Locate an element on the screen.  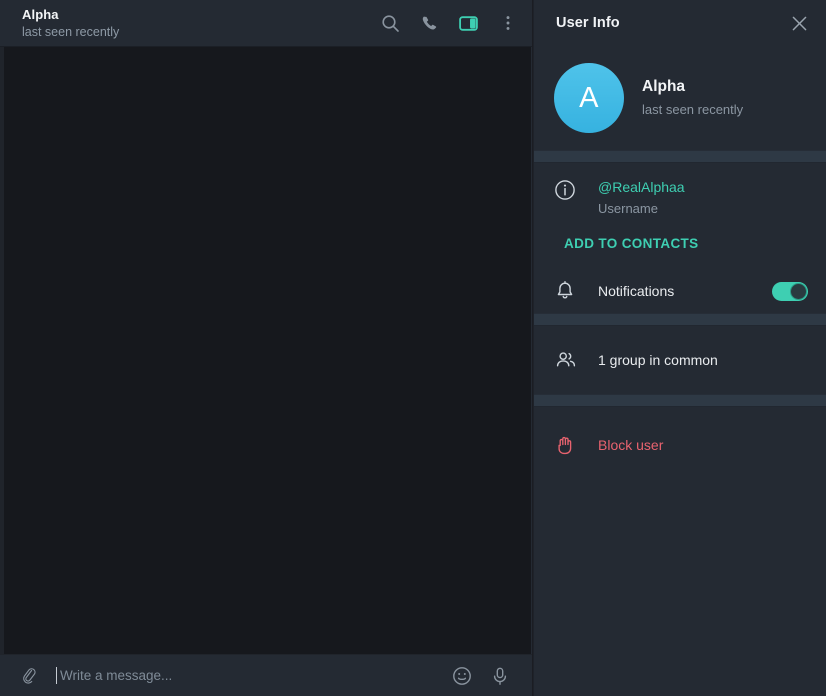
notifications-row: Notifications is located at coordinates (680, 291).